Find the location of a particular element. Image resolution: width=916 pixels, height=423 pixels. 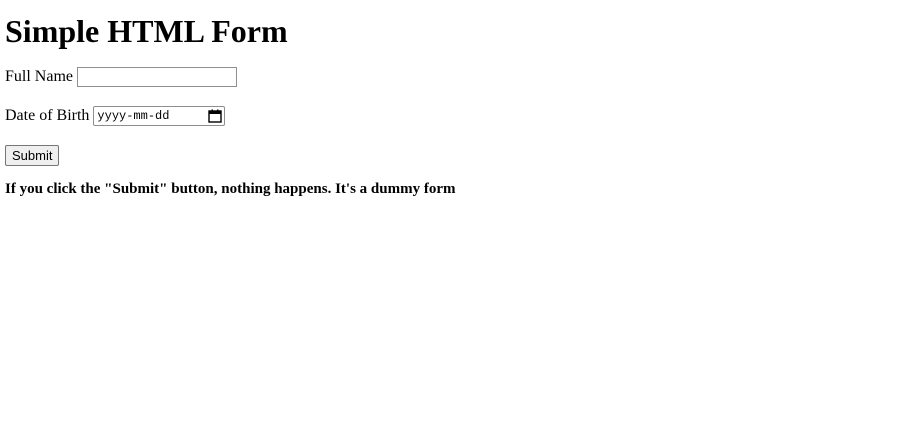

full-name-input is located at coordinates (157, 77).